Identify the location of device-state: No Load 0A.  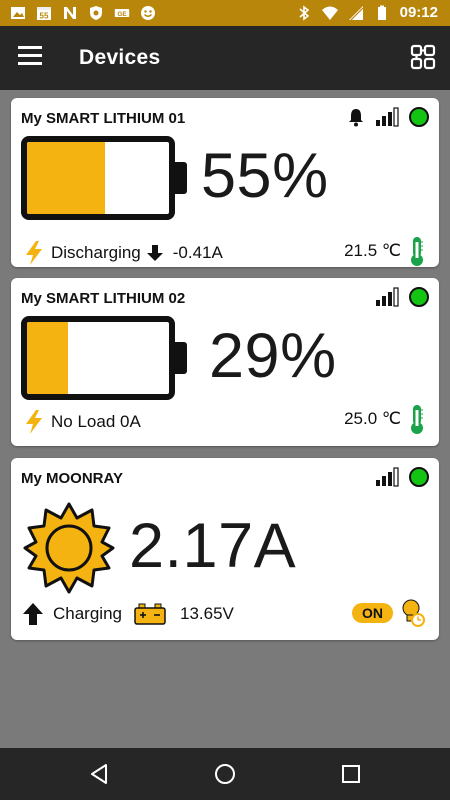
(96, 421).